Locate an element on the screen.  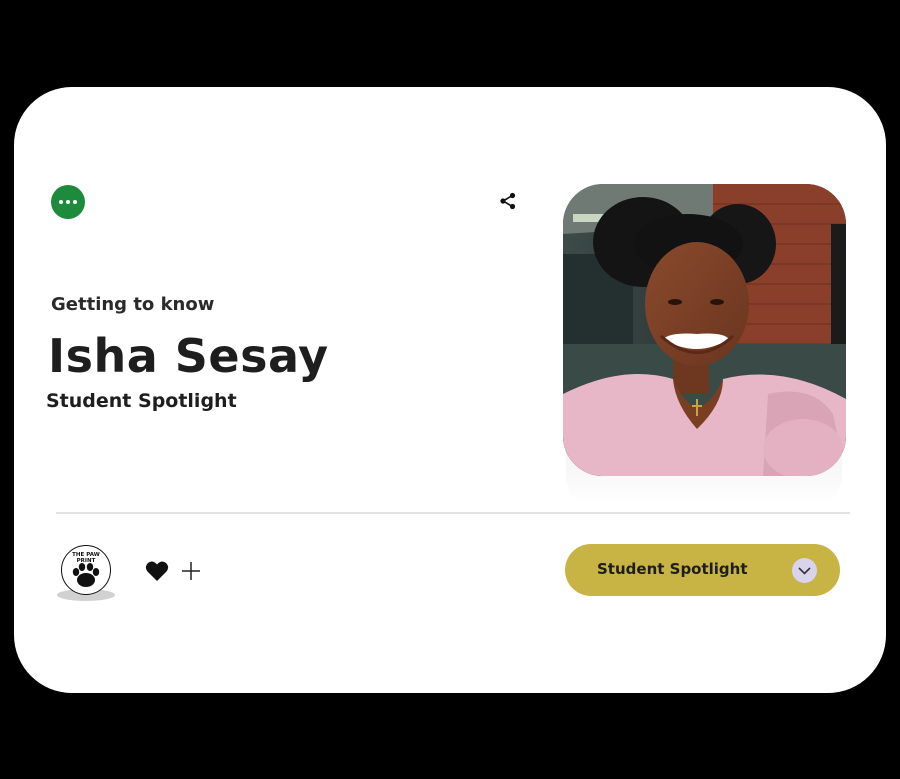
student-photo is located at coordinates (704, 330).